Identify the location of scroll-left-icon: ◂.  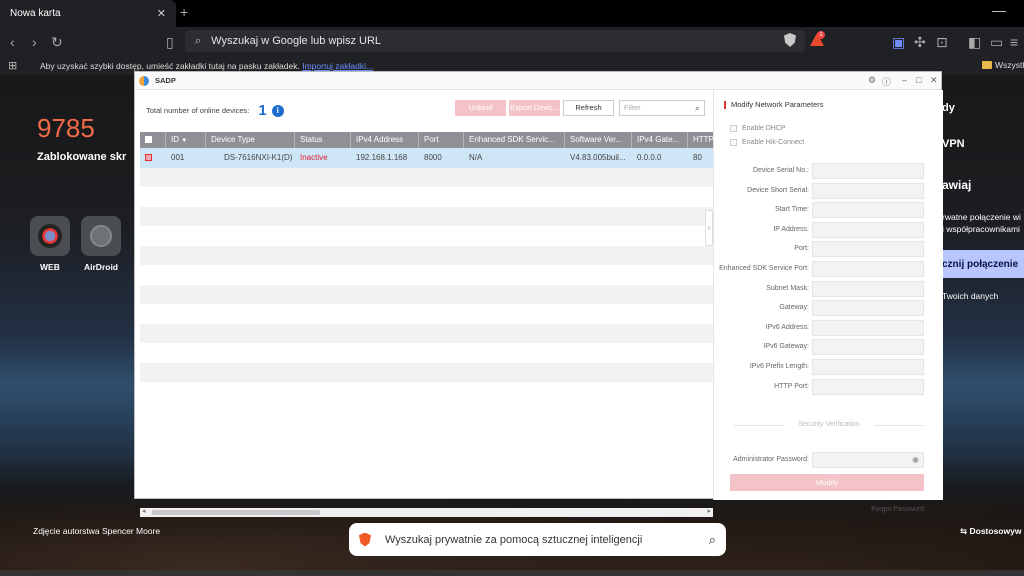
(144, 511).